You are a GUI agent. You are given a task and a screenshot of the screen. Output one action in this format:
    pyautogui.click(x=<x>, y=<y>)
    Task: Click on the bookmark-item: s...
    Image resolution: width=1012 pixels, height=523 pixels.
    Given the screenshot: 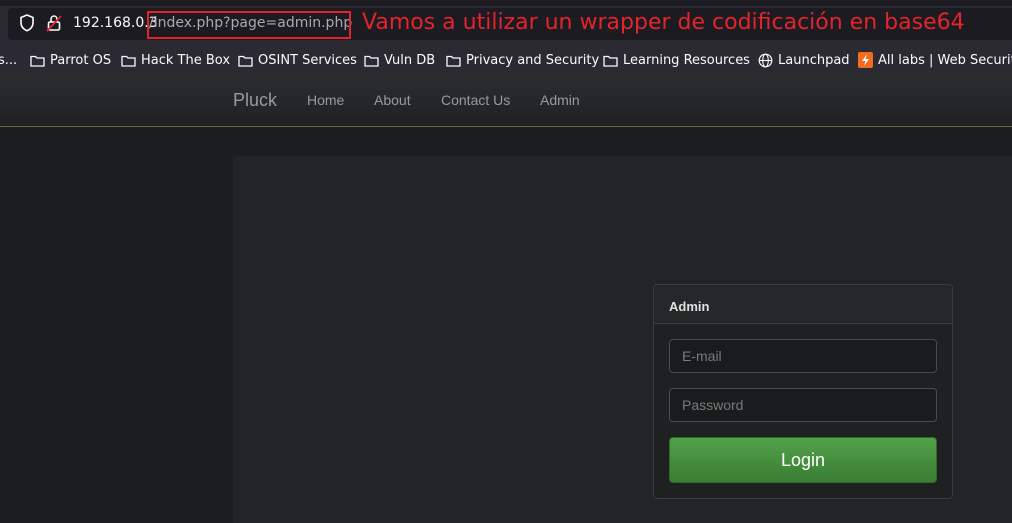 What is the action you would take?
    pyautogui.click(x=8, y=60)
    